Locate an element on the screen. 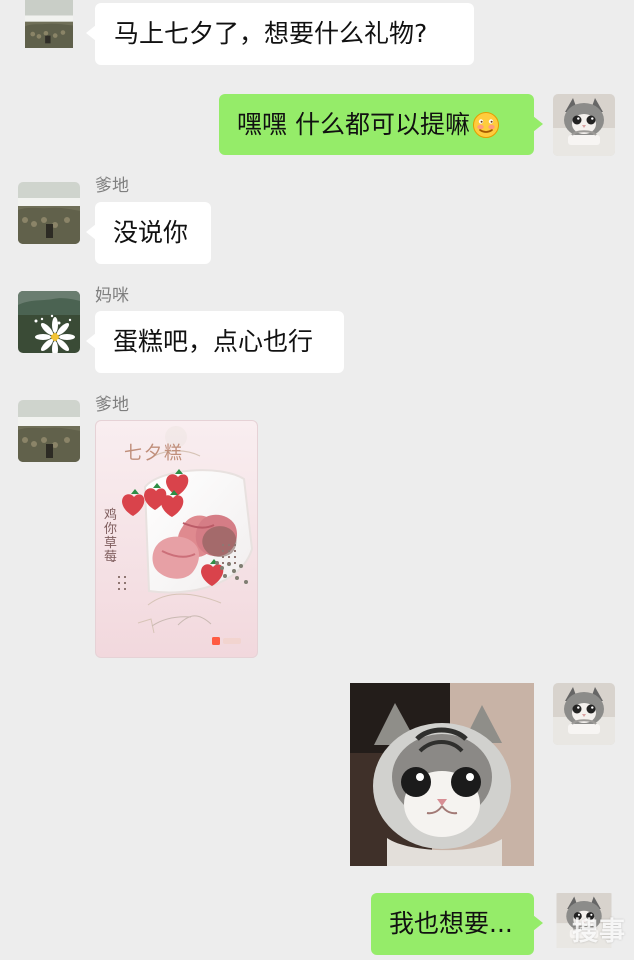  message-text: 嘿嘿 什么都可以提嘛 is located at coordinates (353, 124).